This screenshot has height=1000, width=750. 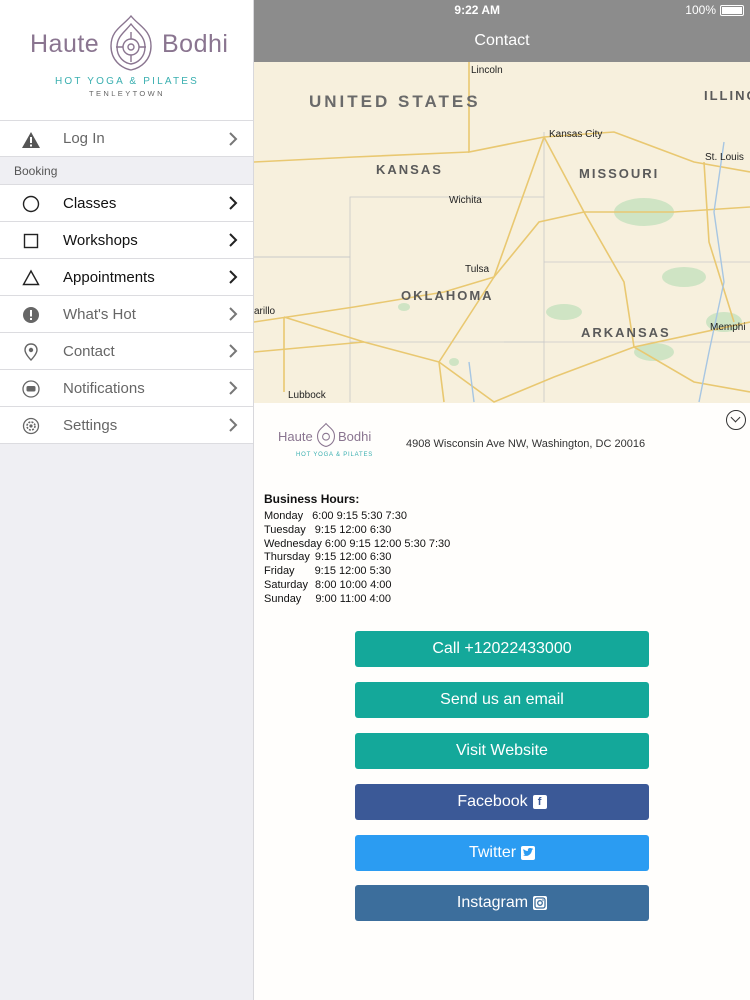 I want to click on hours-times: 9:00 11:00 4:00, so click(x=353, y=598).